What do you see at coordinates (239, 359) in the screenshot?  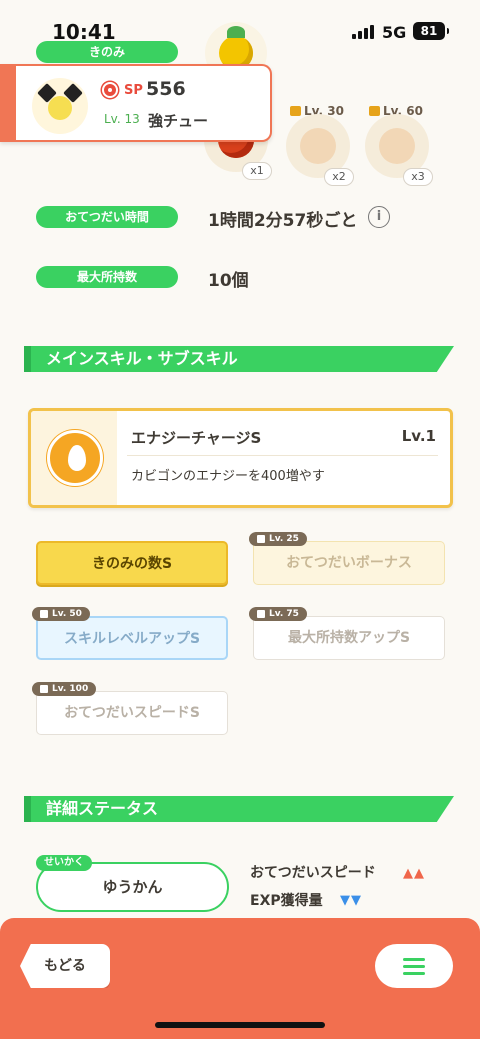 I see `skills-section-header: メインスキル・サブスキル` at bounding box center [239, 359].